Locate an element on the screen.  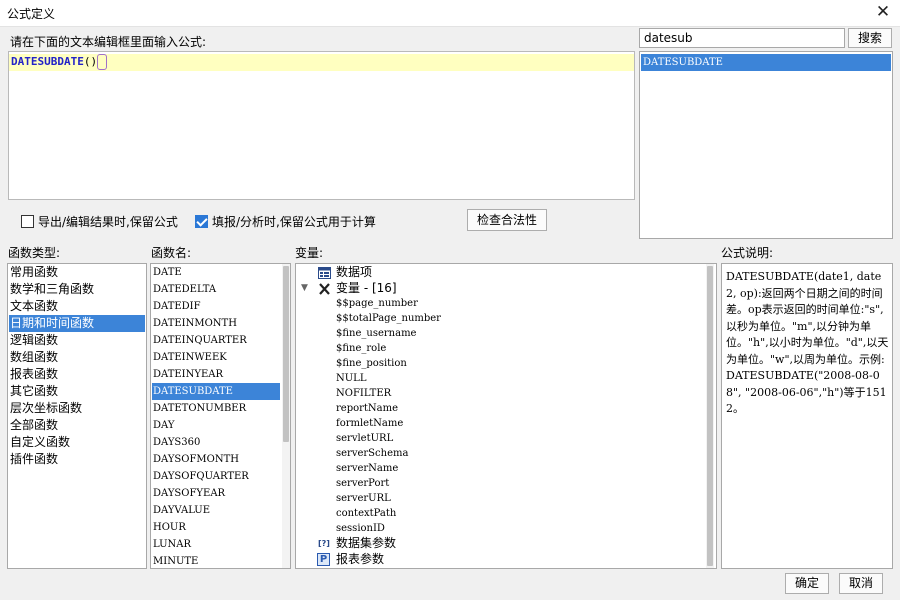
variable-item: serverURL is located at coordinates (363, 498).